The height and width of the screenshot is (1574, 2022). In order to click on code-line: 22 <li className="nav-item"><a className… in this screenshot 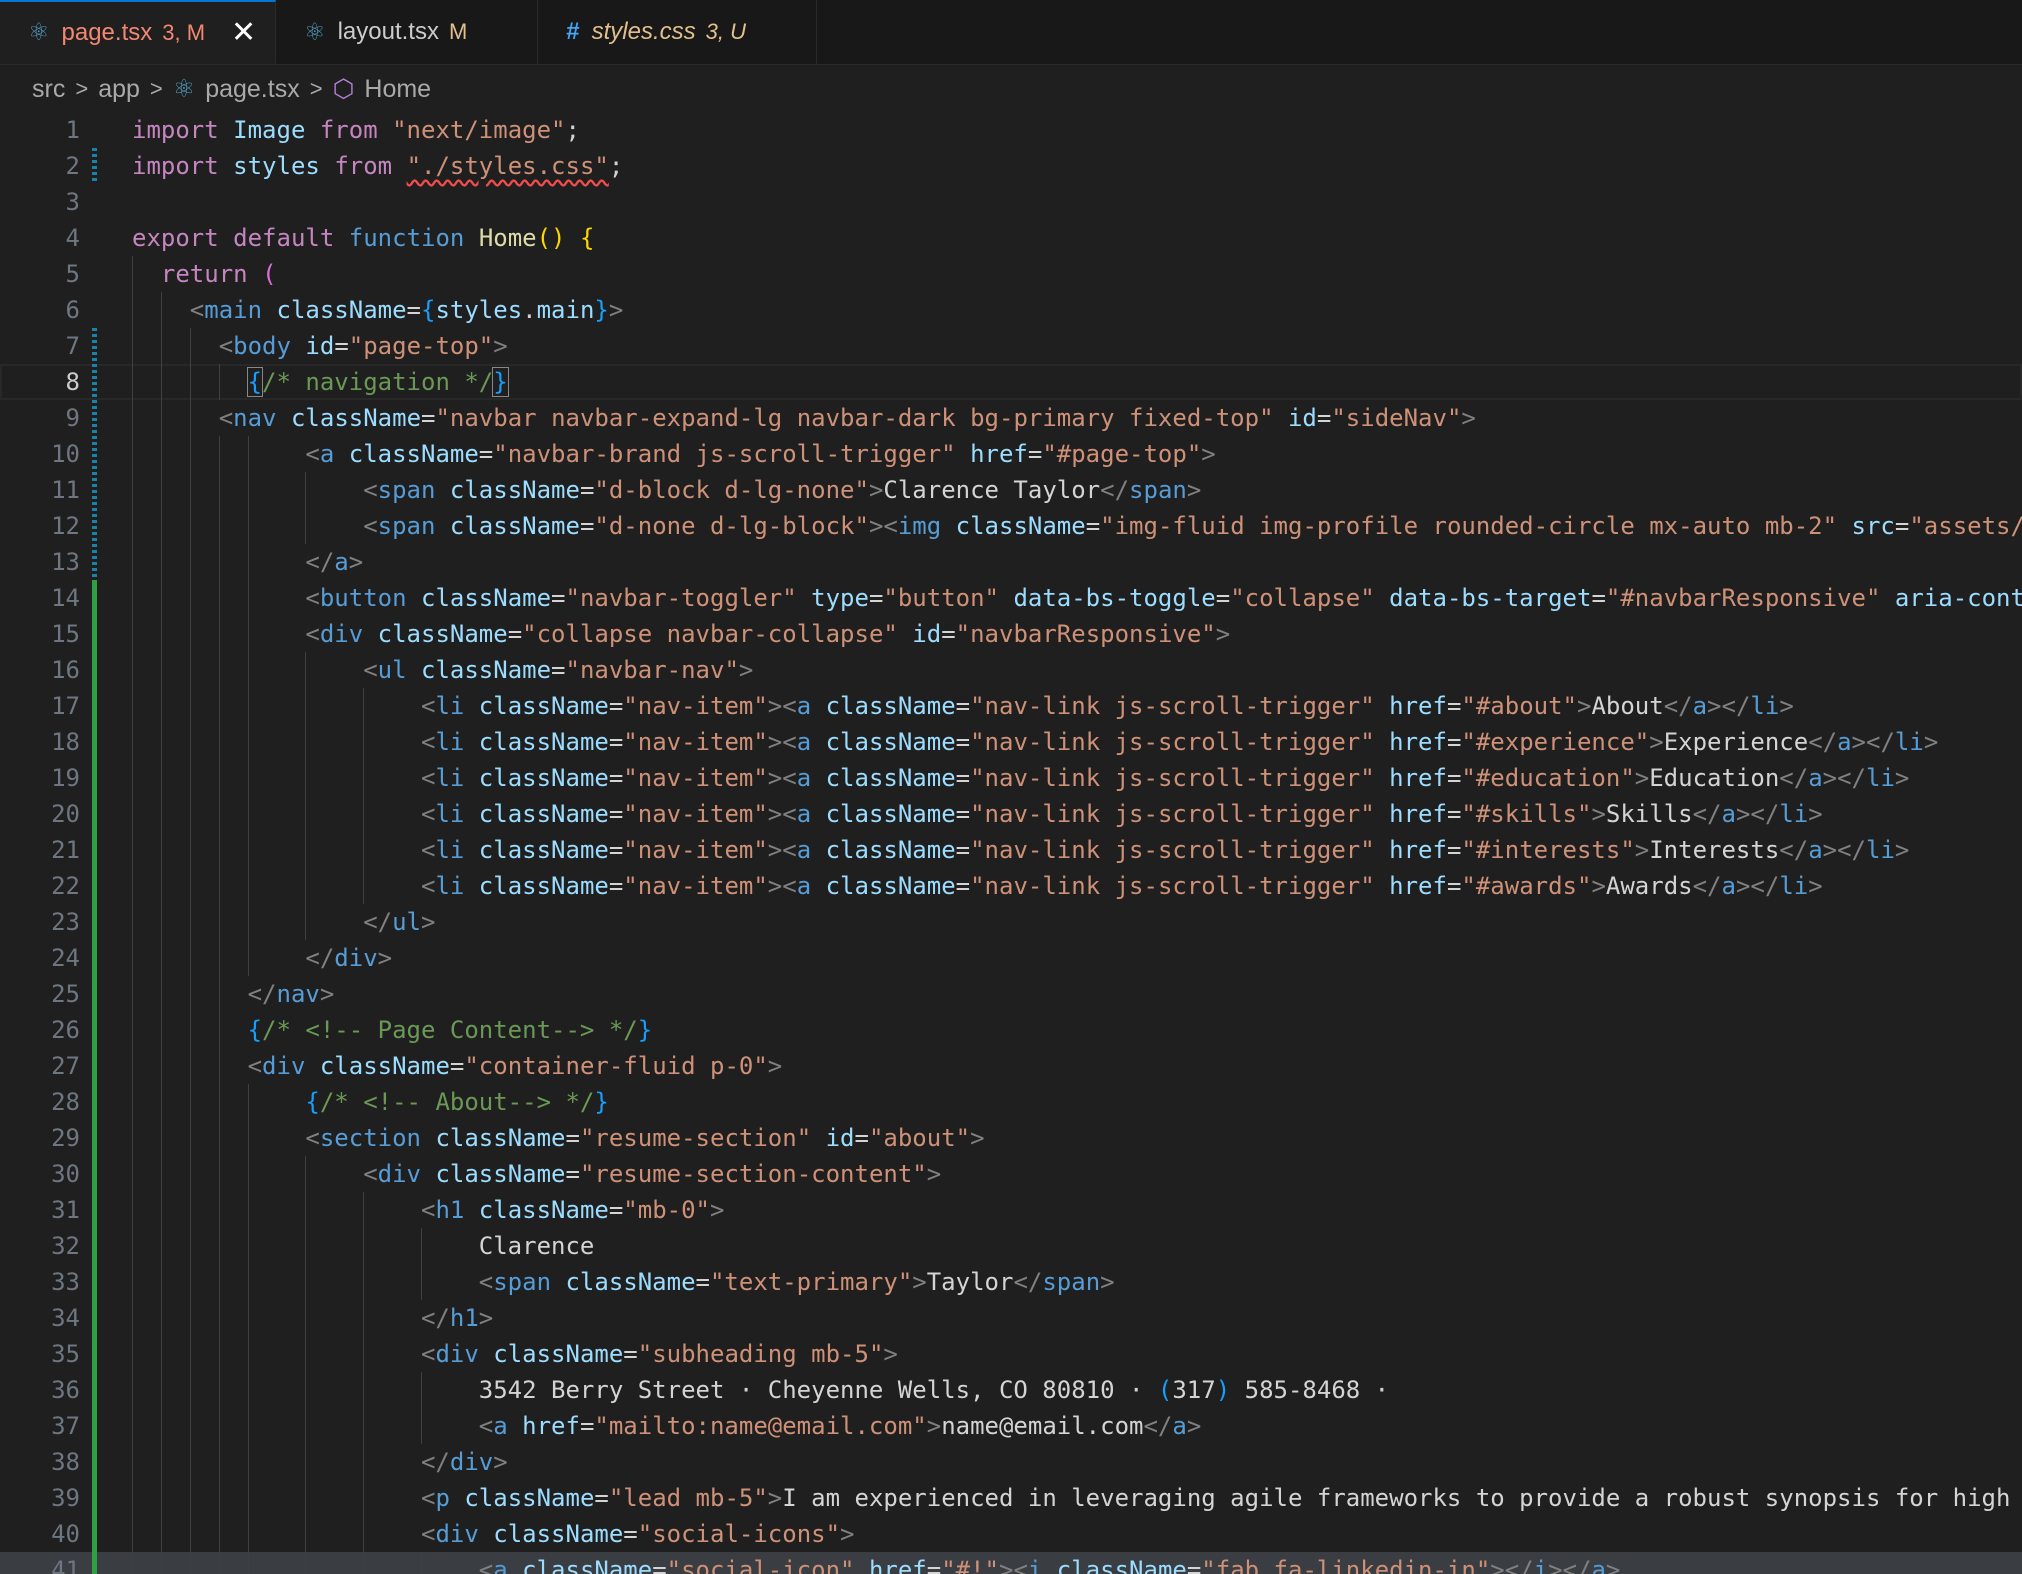, I will do `click(1011, 886)`.